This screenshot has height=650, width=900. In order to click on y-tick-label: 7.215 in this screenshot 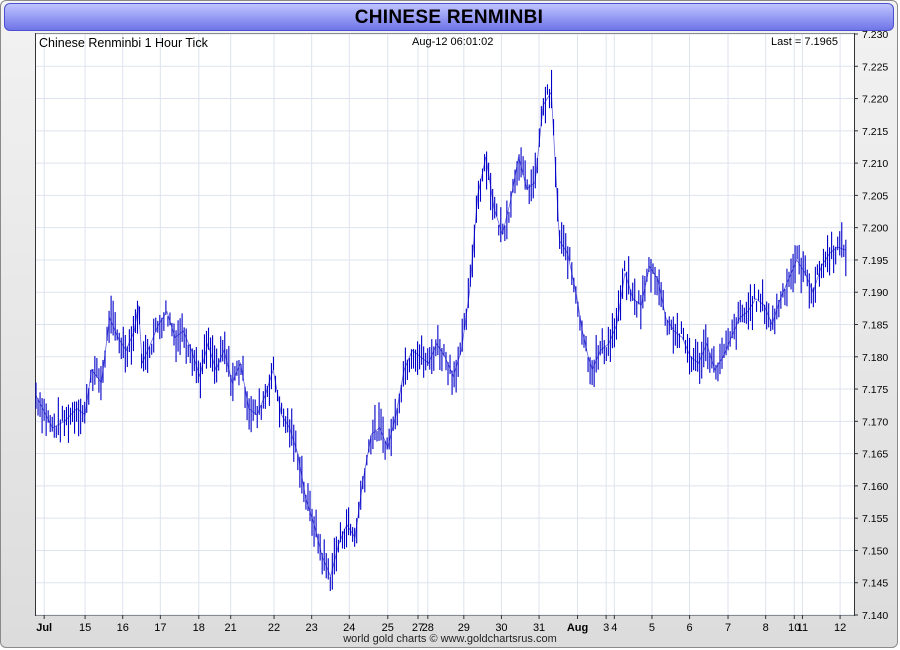, I will do `click(875, 132)`.